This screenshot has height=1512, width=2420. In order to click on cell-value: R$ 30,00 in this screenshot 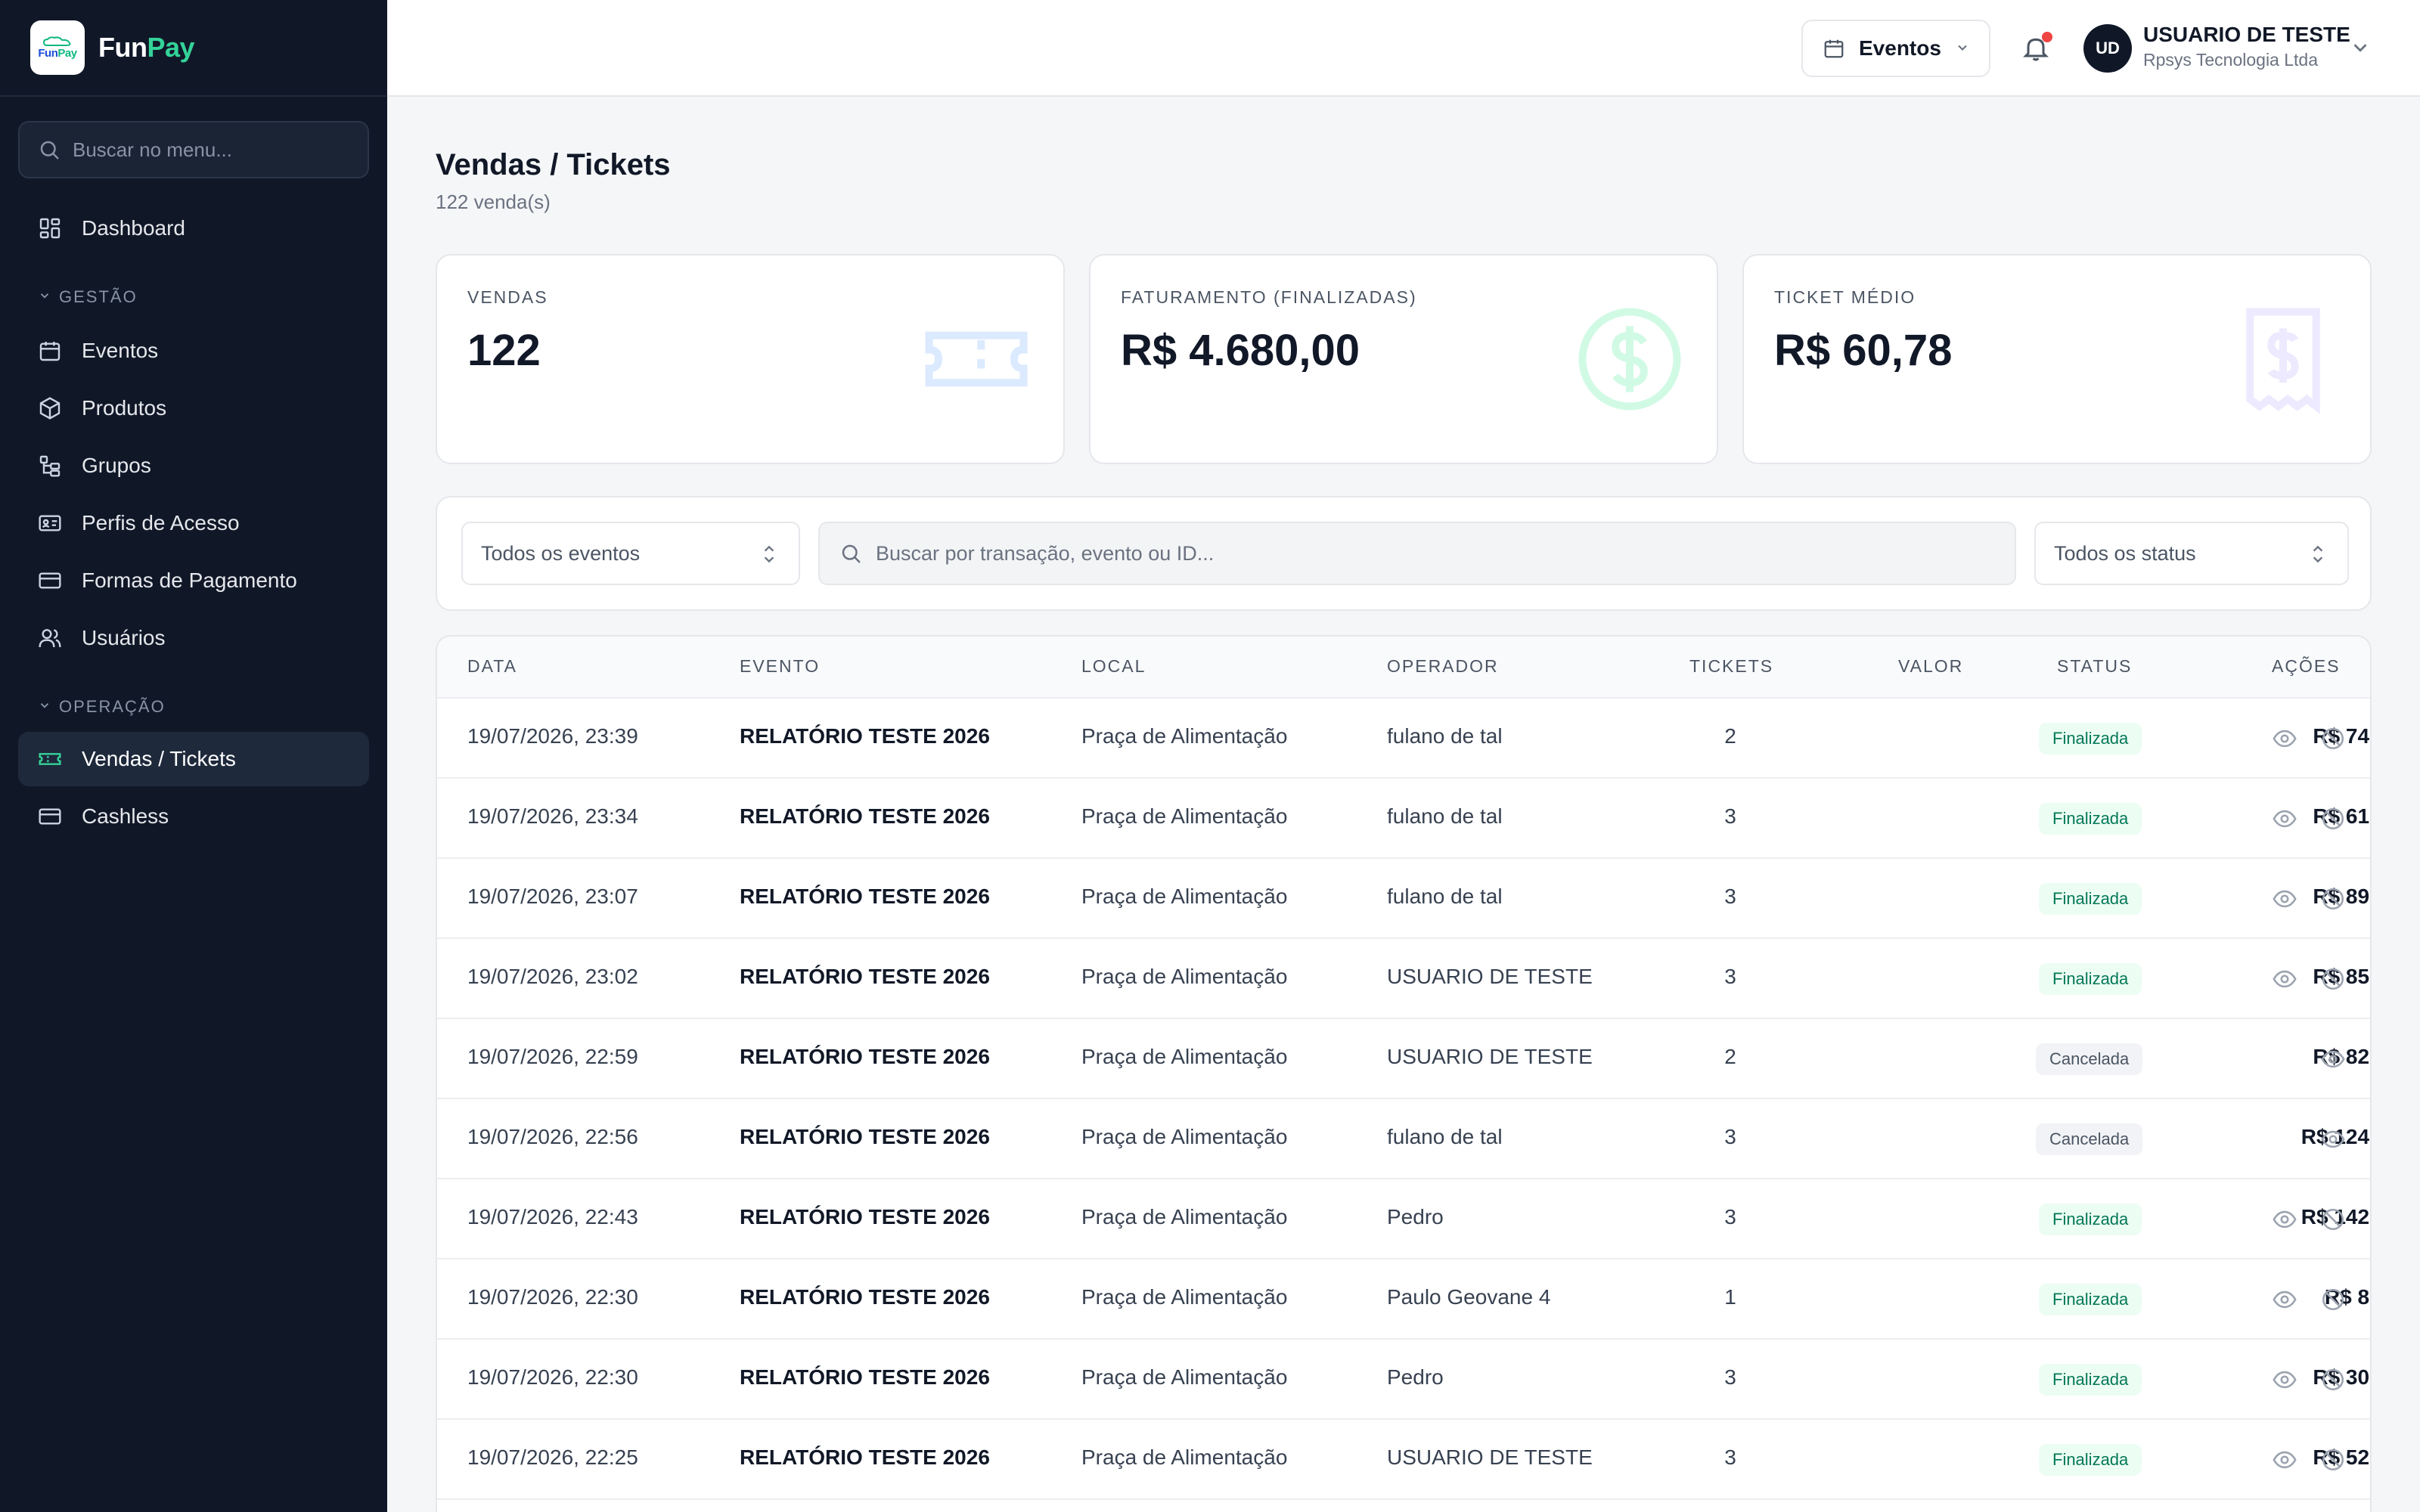, I will do `click(2341, 1377)`.